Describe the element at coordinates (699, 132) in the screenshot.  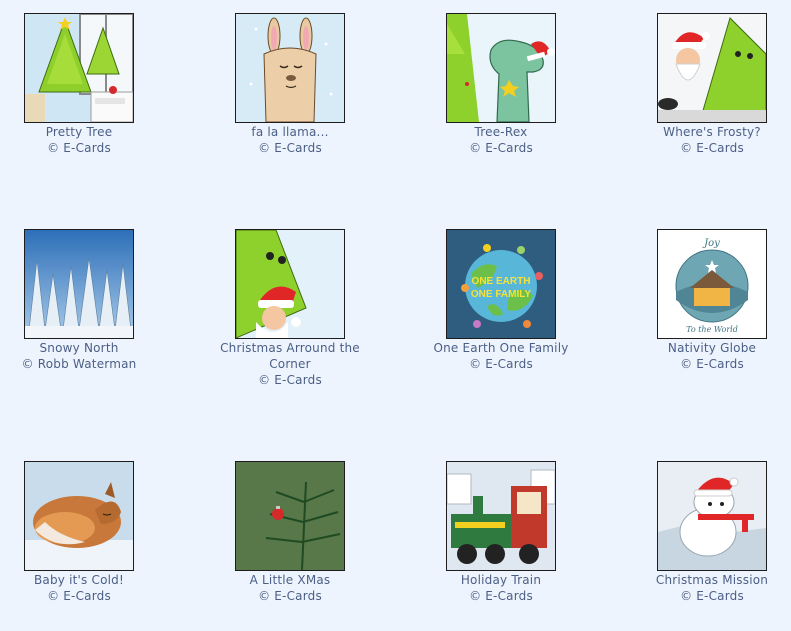
I see `card-title: Where's Frosty?` at that location.